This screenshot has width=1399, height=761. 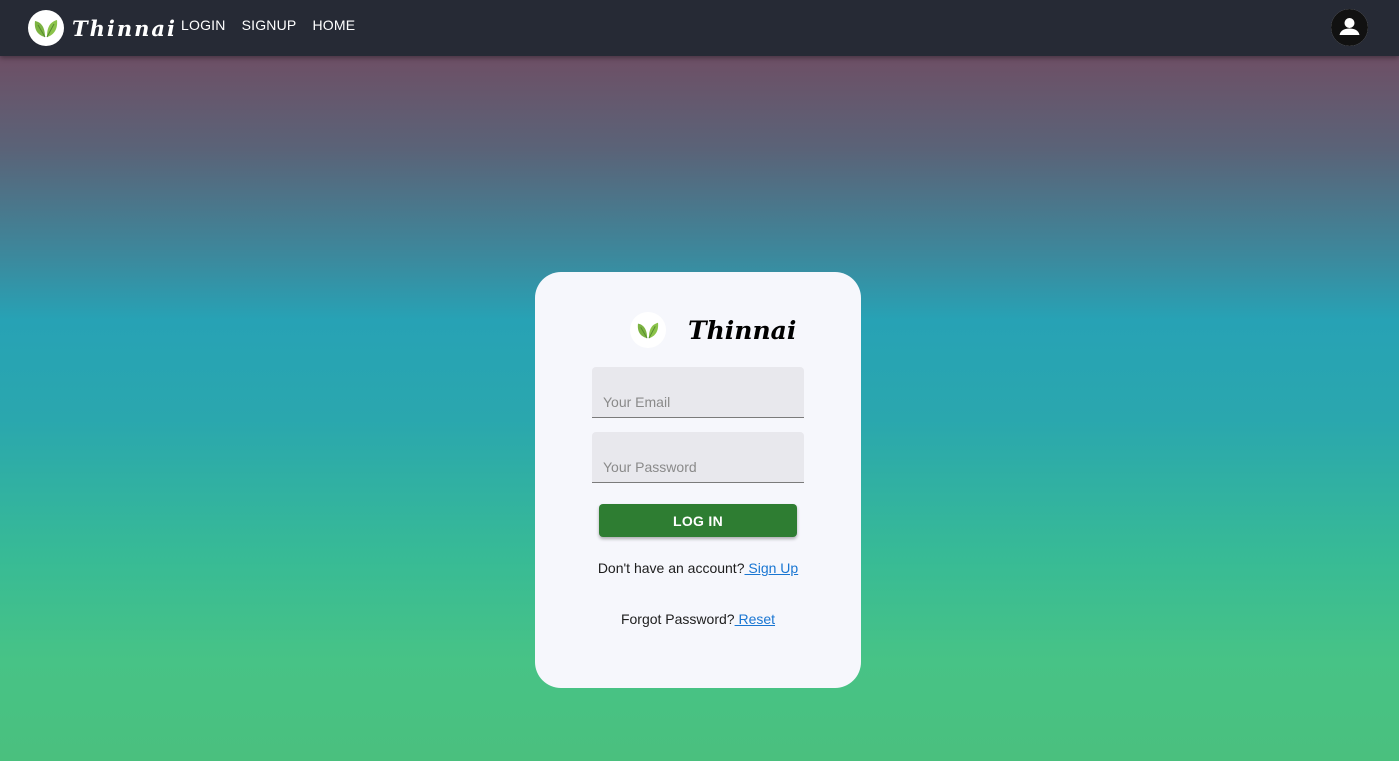 I want to click on brand-name: Thinnai, so click(x=124, y=28).